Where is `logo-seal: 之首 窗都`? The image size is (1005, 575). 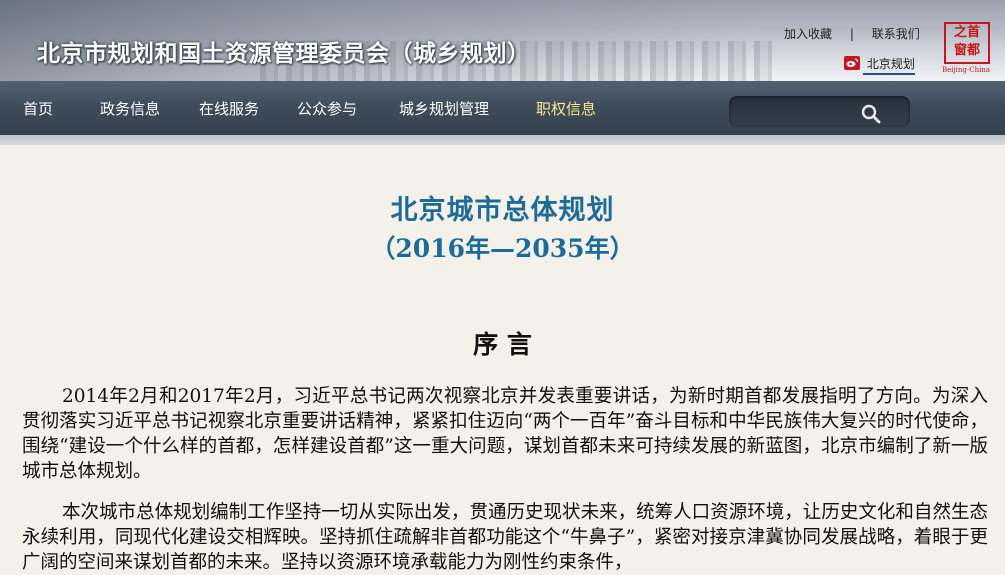 logo-seal: 之首 窗都 is located at coordinates (967, 43).